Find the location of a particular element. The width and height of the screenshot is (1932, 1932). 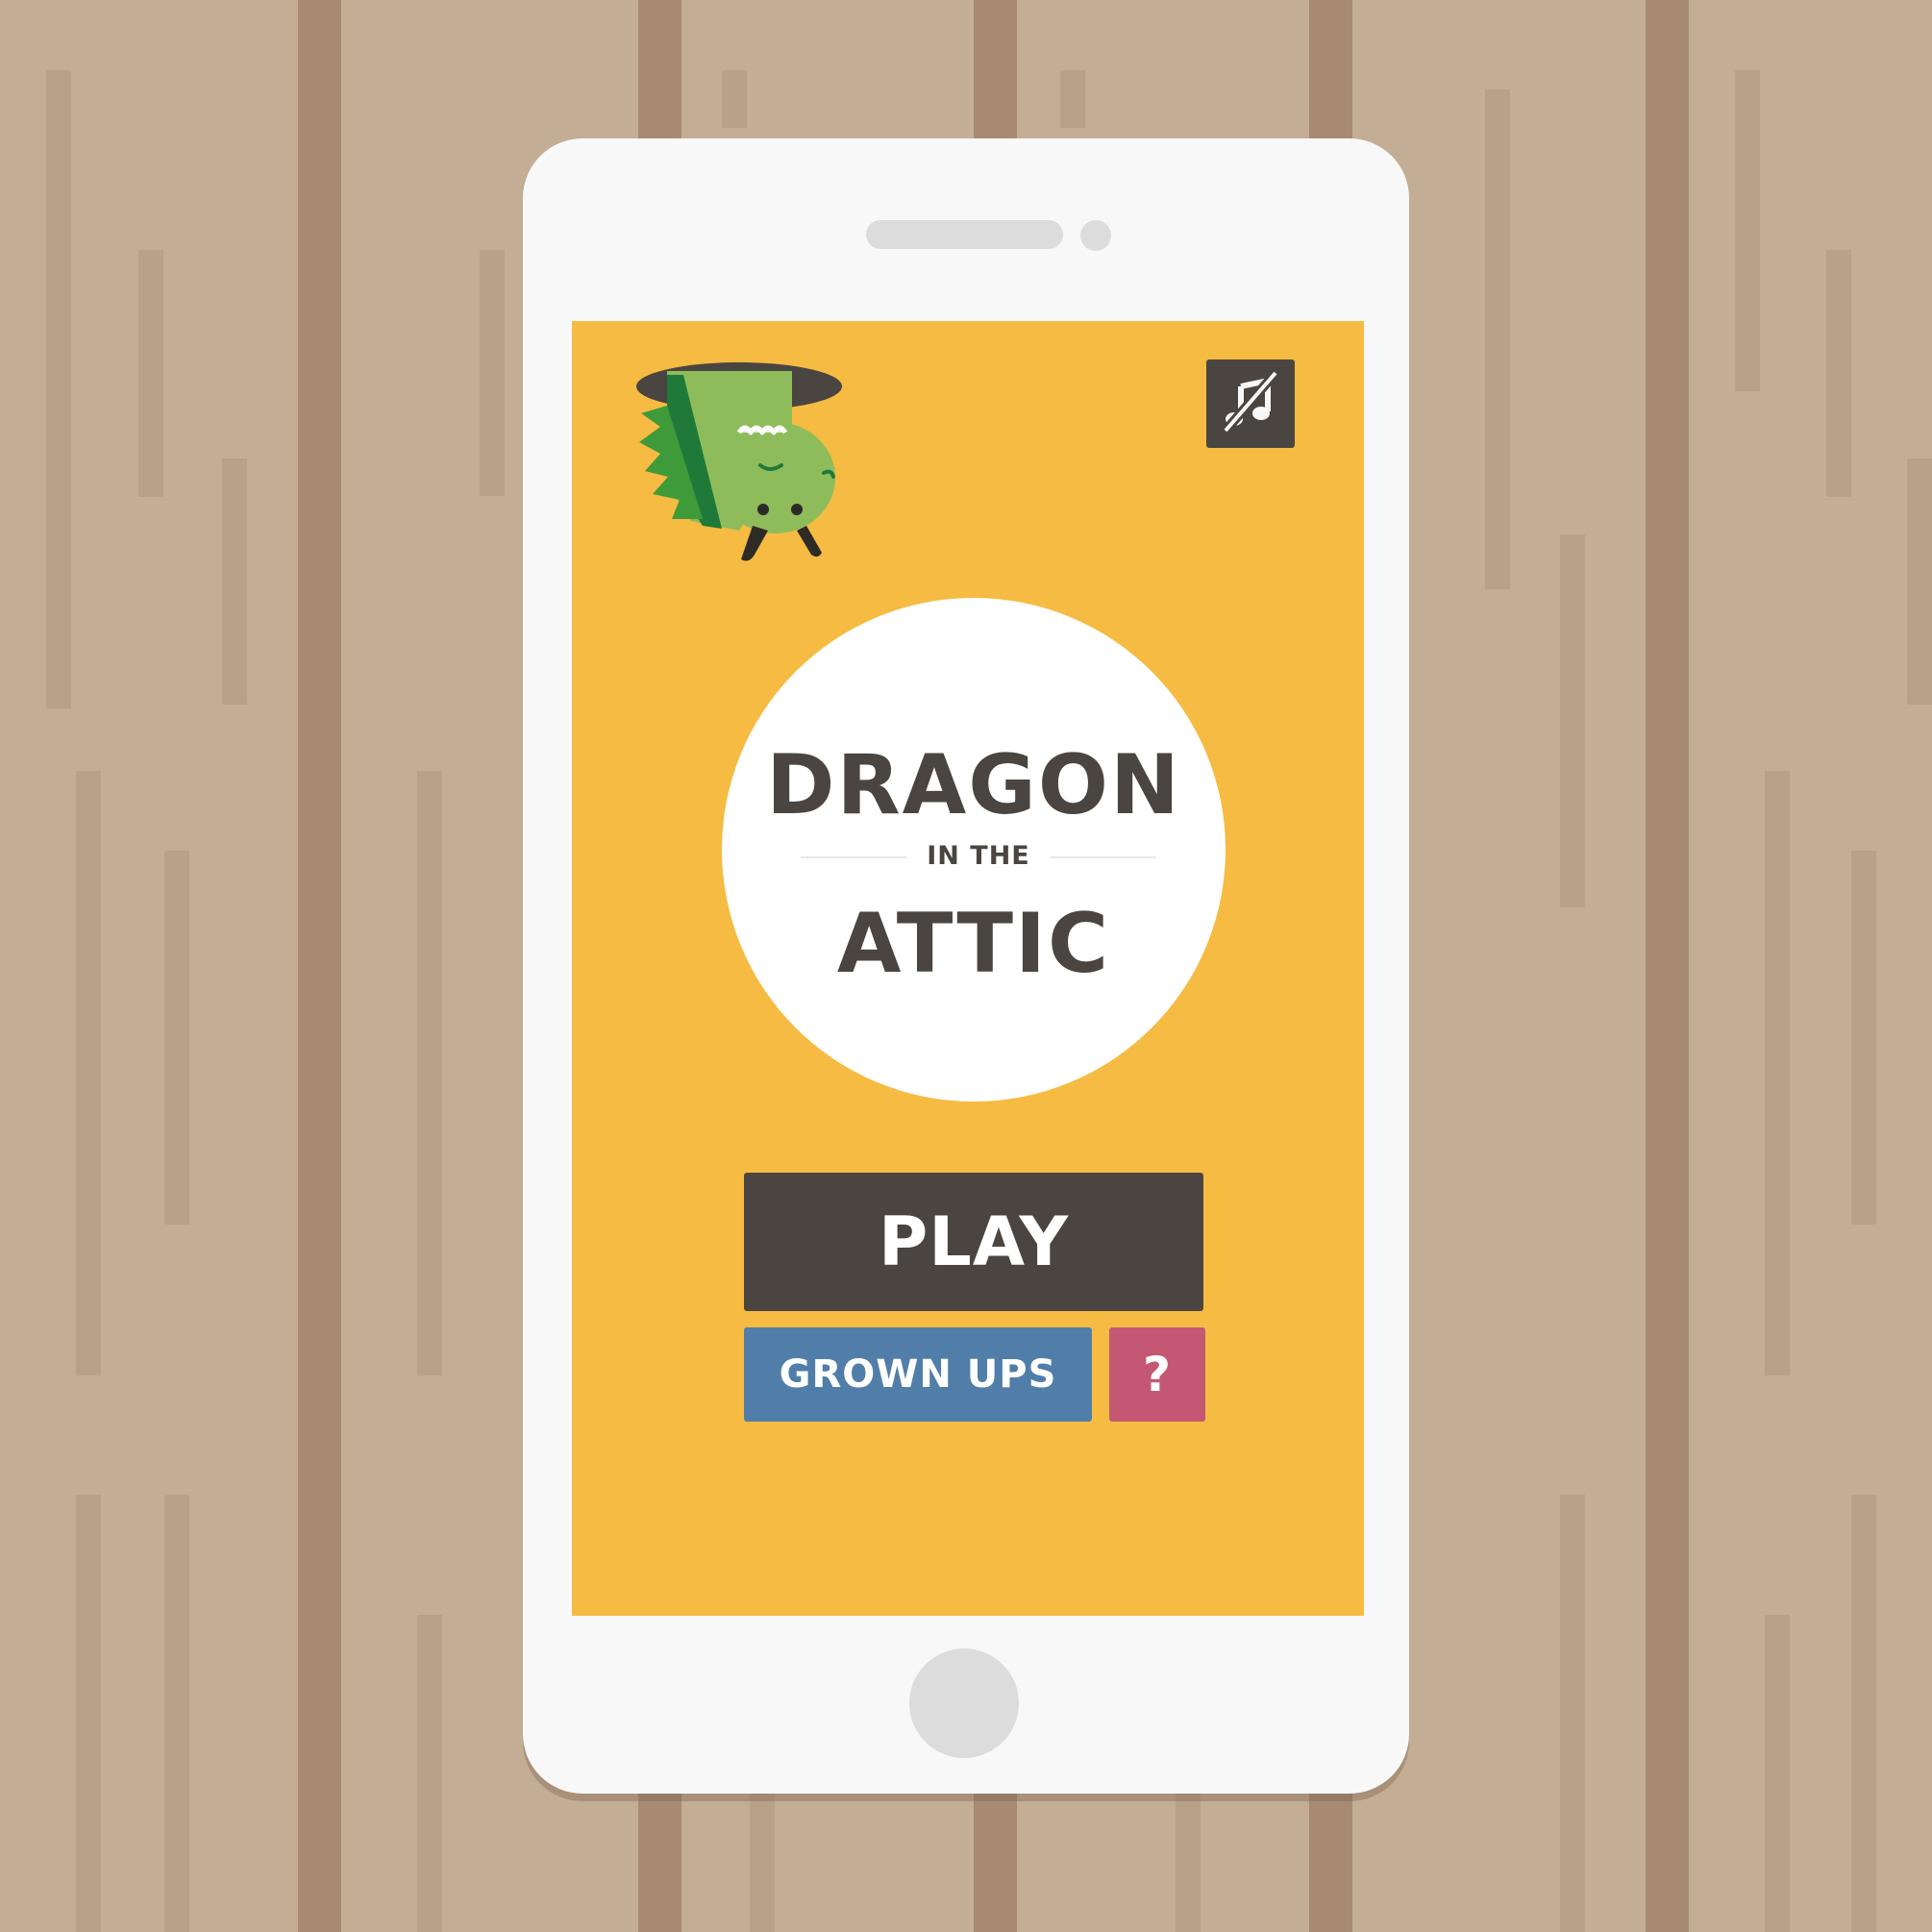

title-divider: IN THE is located at coordinates (979, 856).